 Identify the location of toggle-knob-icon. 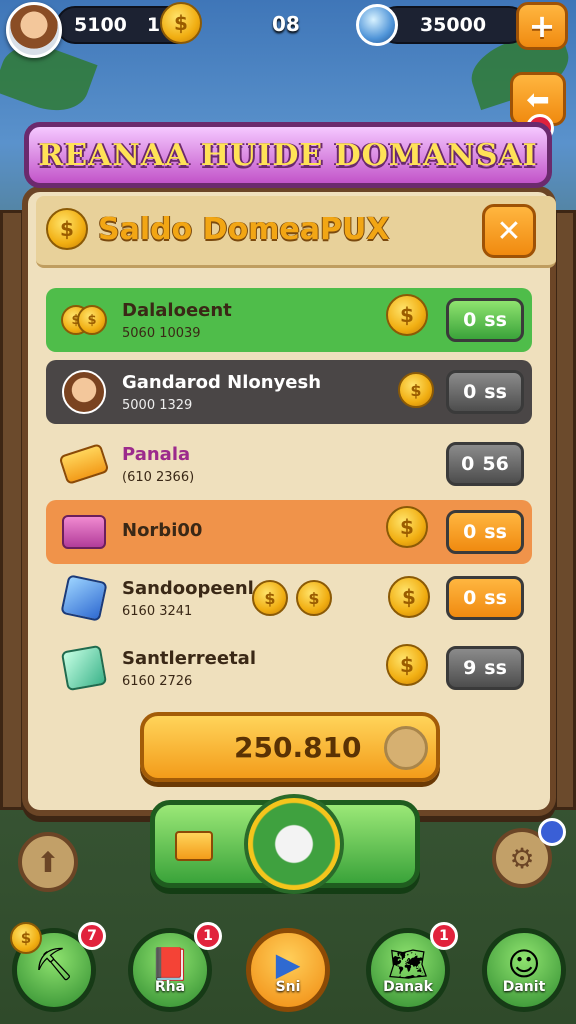
(406, 748).